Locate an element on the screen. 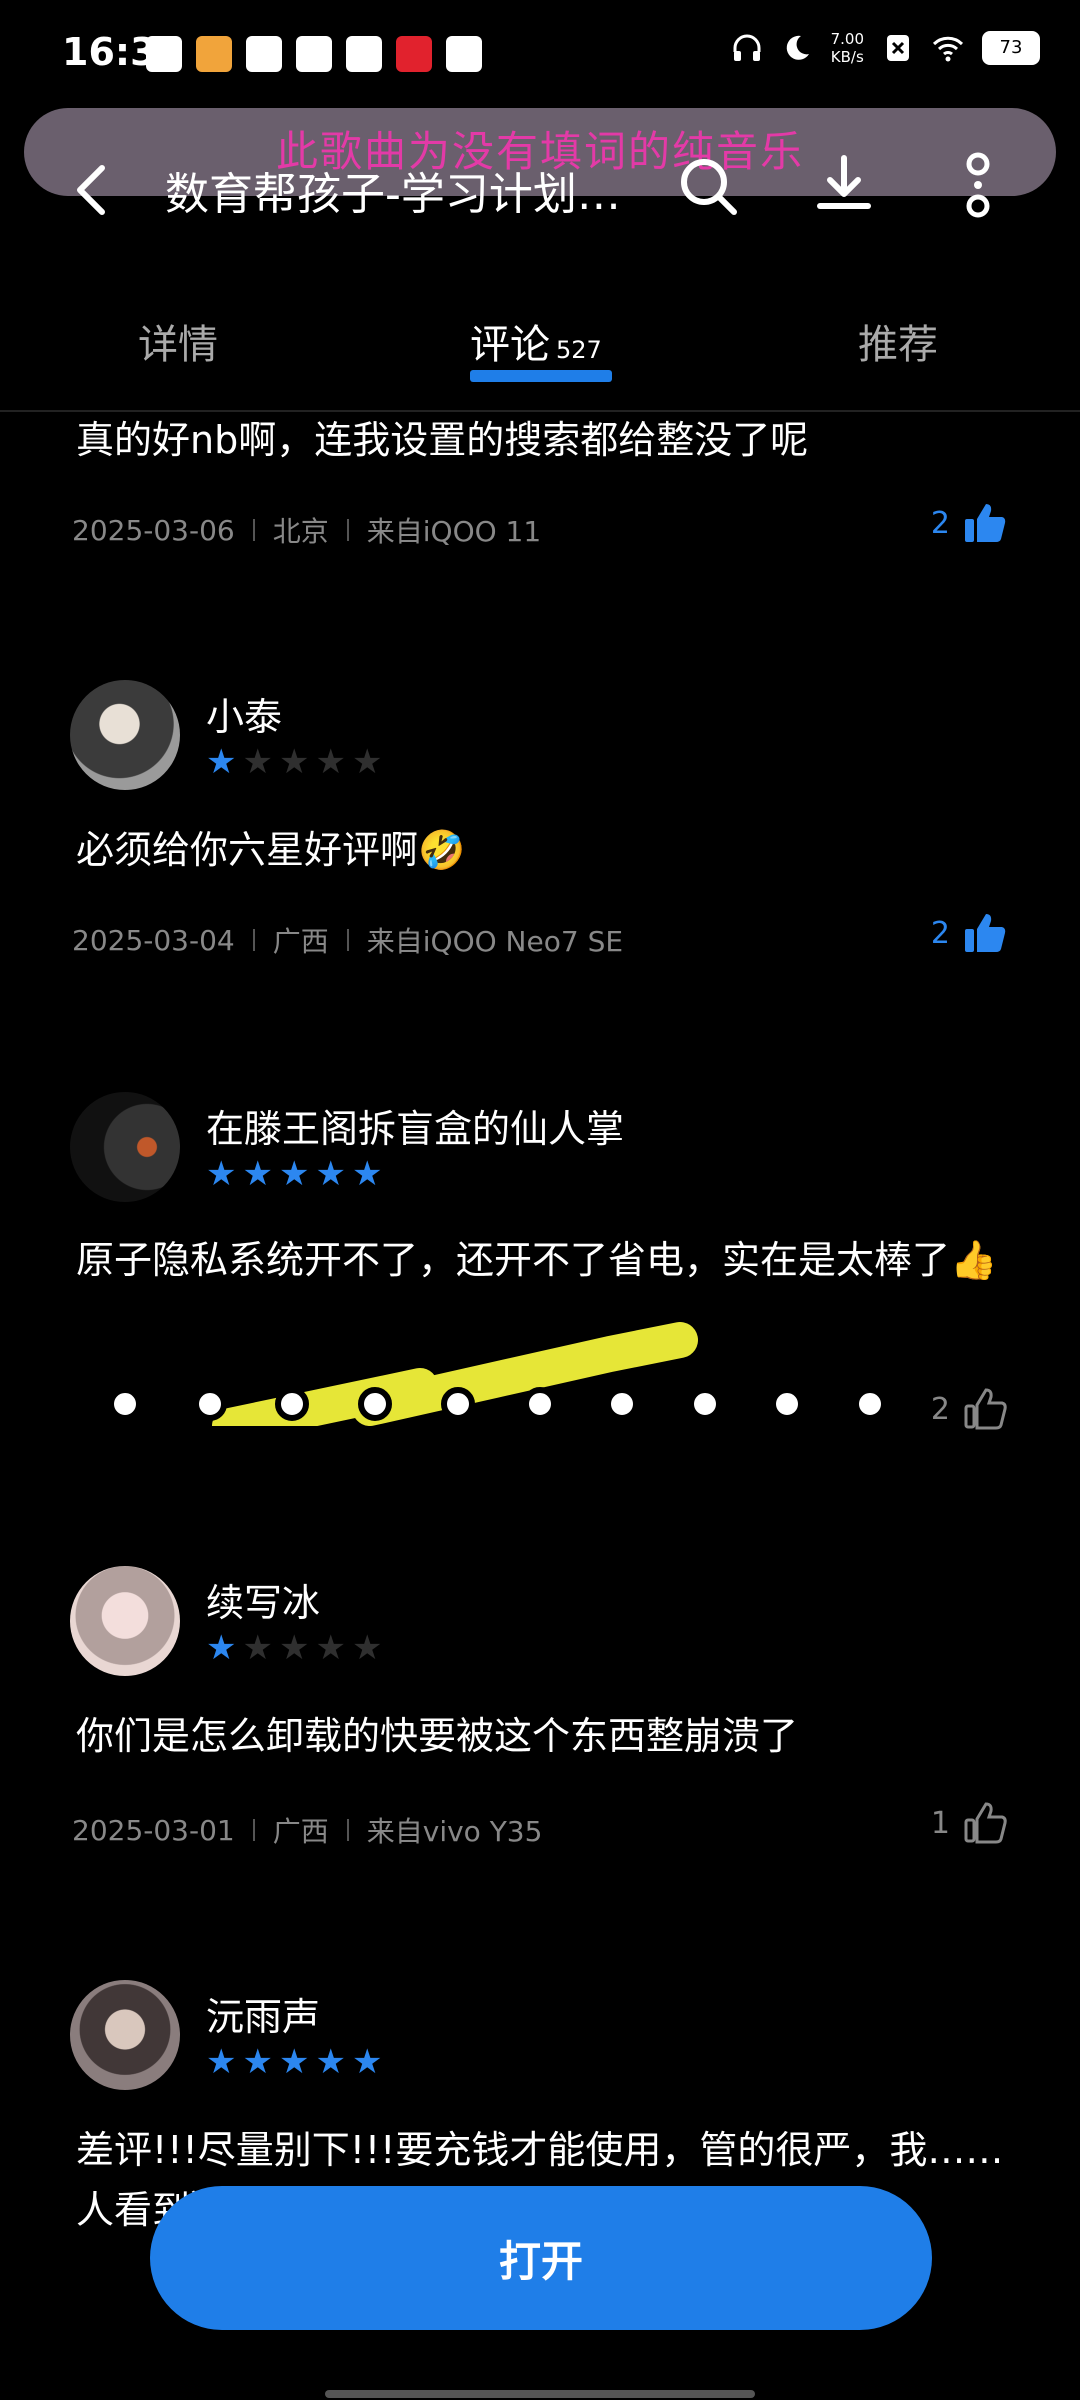  more-options-icon is located at coordinates (978, 187).